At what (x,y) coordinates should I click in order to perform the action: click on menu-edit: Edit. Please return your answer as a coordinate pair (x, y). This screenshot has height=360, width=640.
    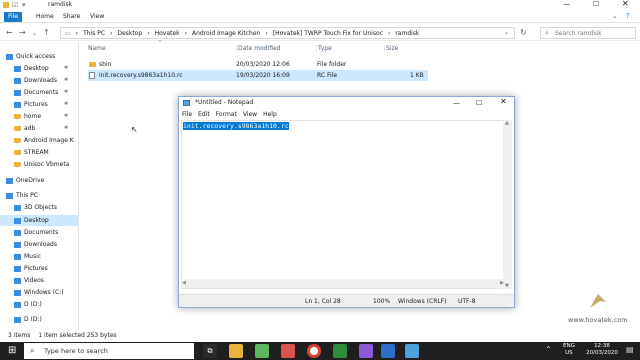
    Looking at the image, I should click on (204, 115).